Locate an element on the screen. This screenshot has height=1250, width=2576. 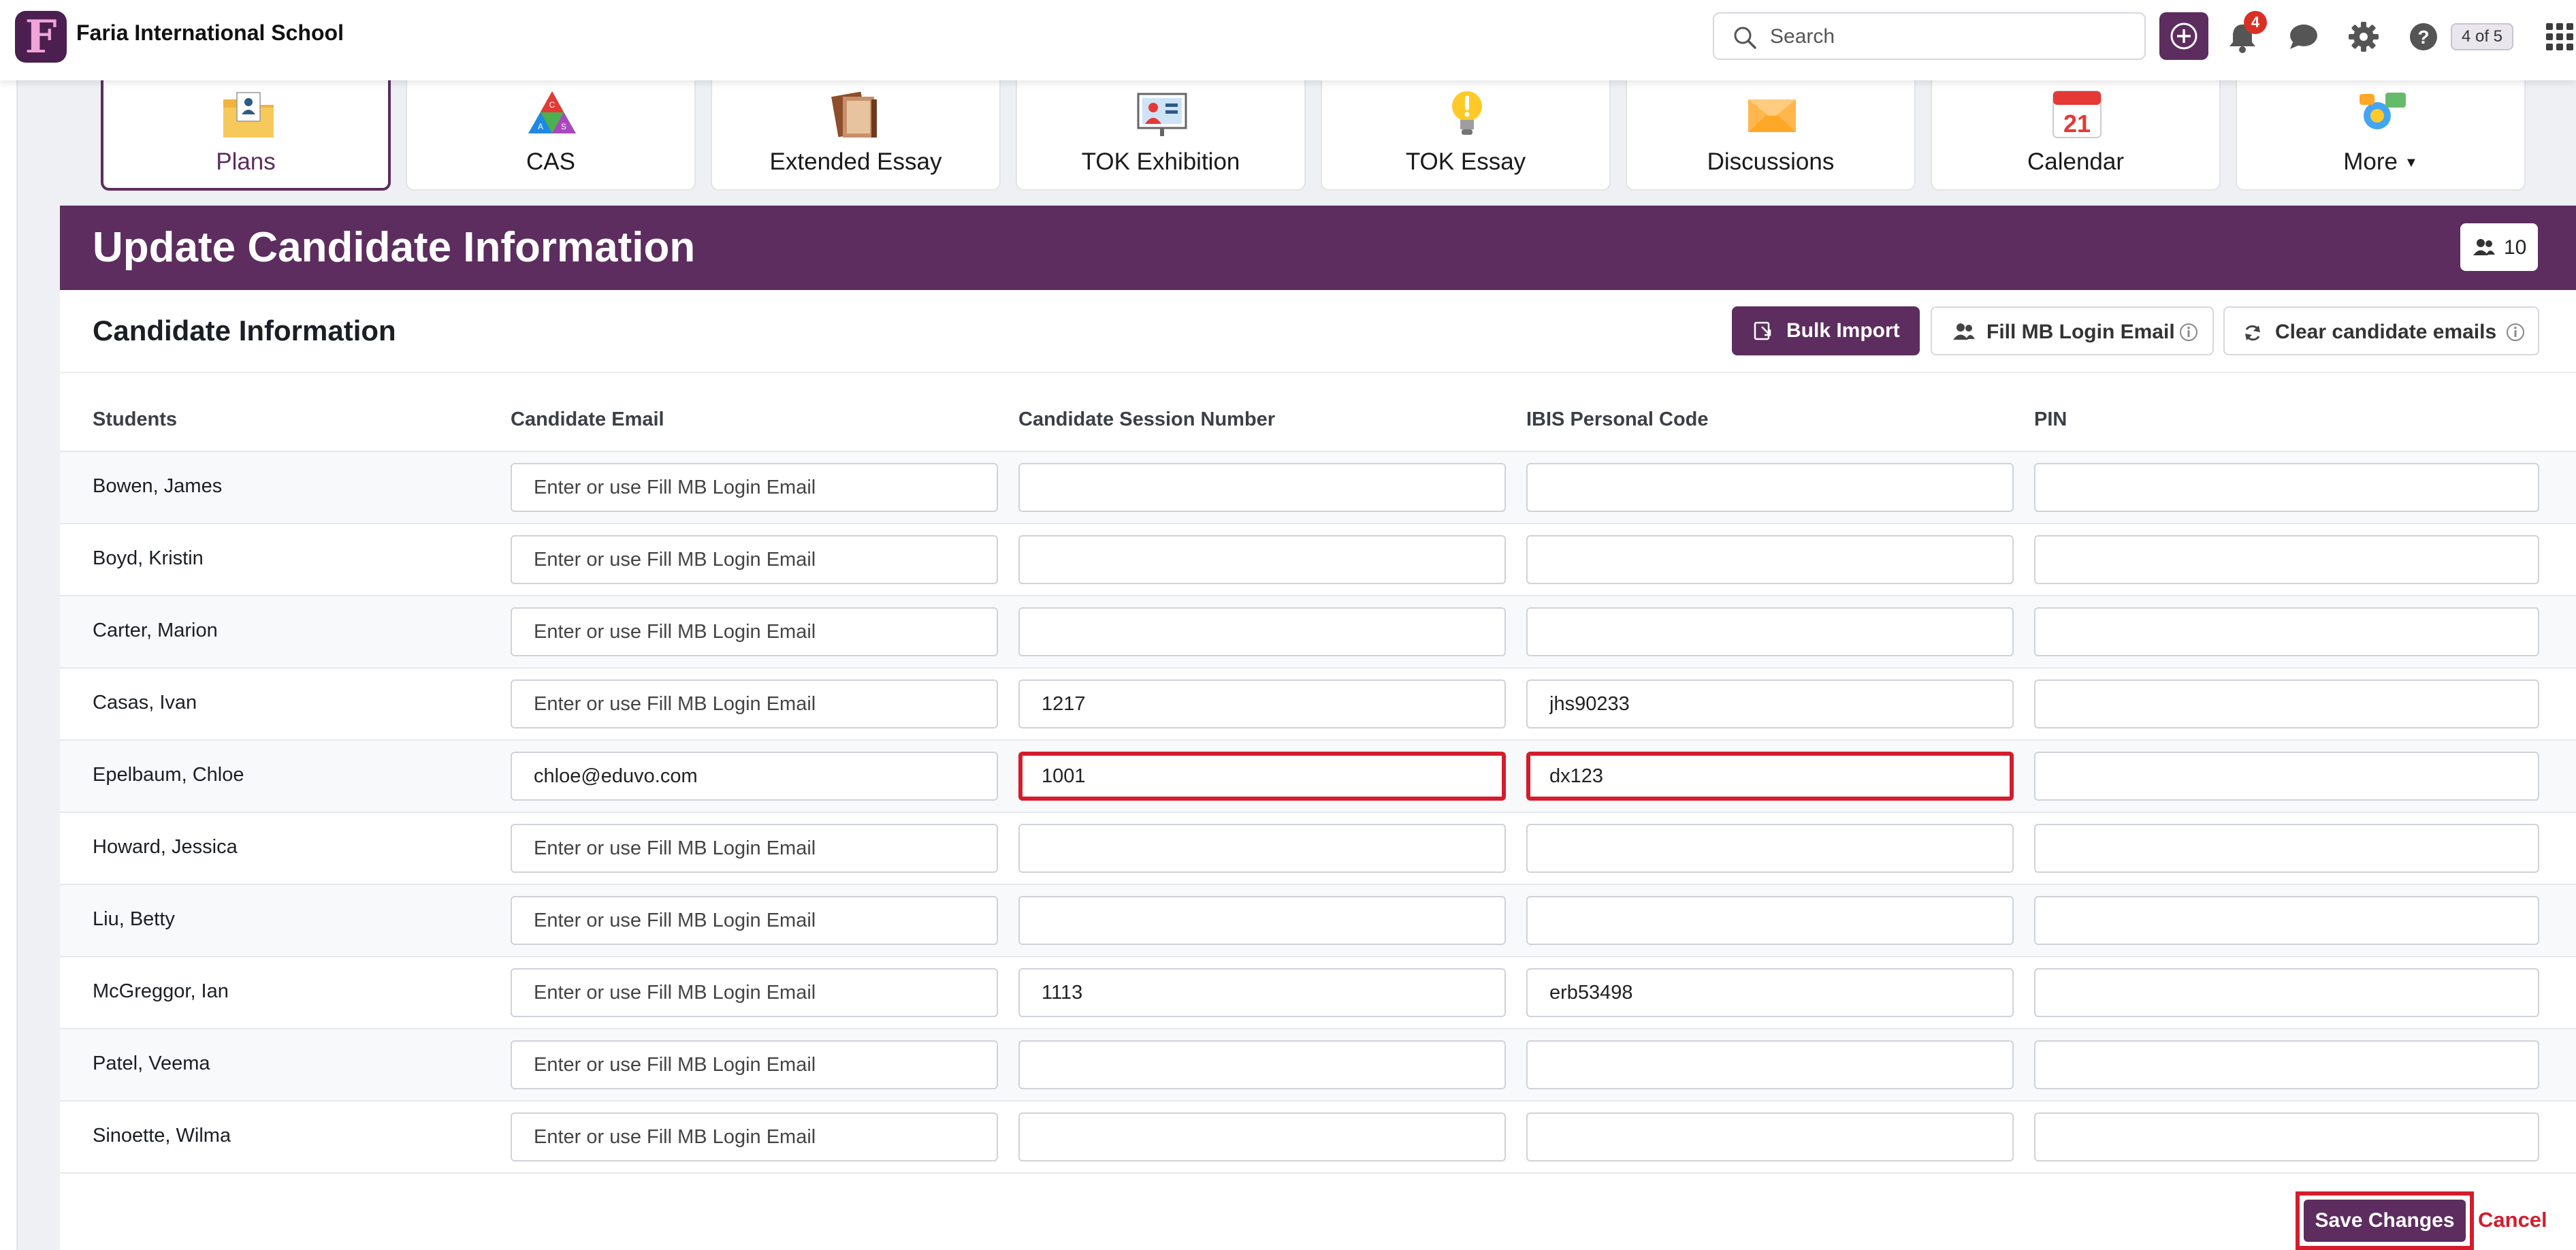
column-header-candidate-email: Candidate Email is located at coordinates (588, 419).